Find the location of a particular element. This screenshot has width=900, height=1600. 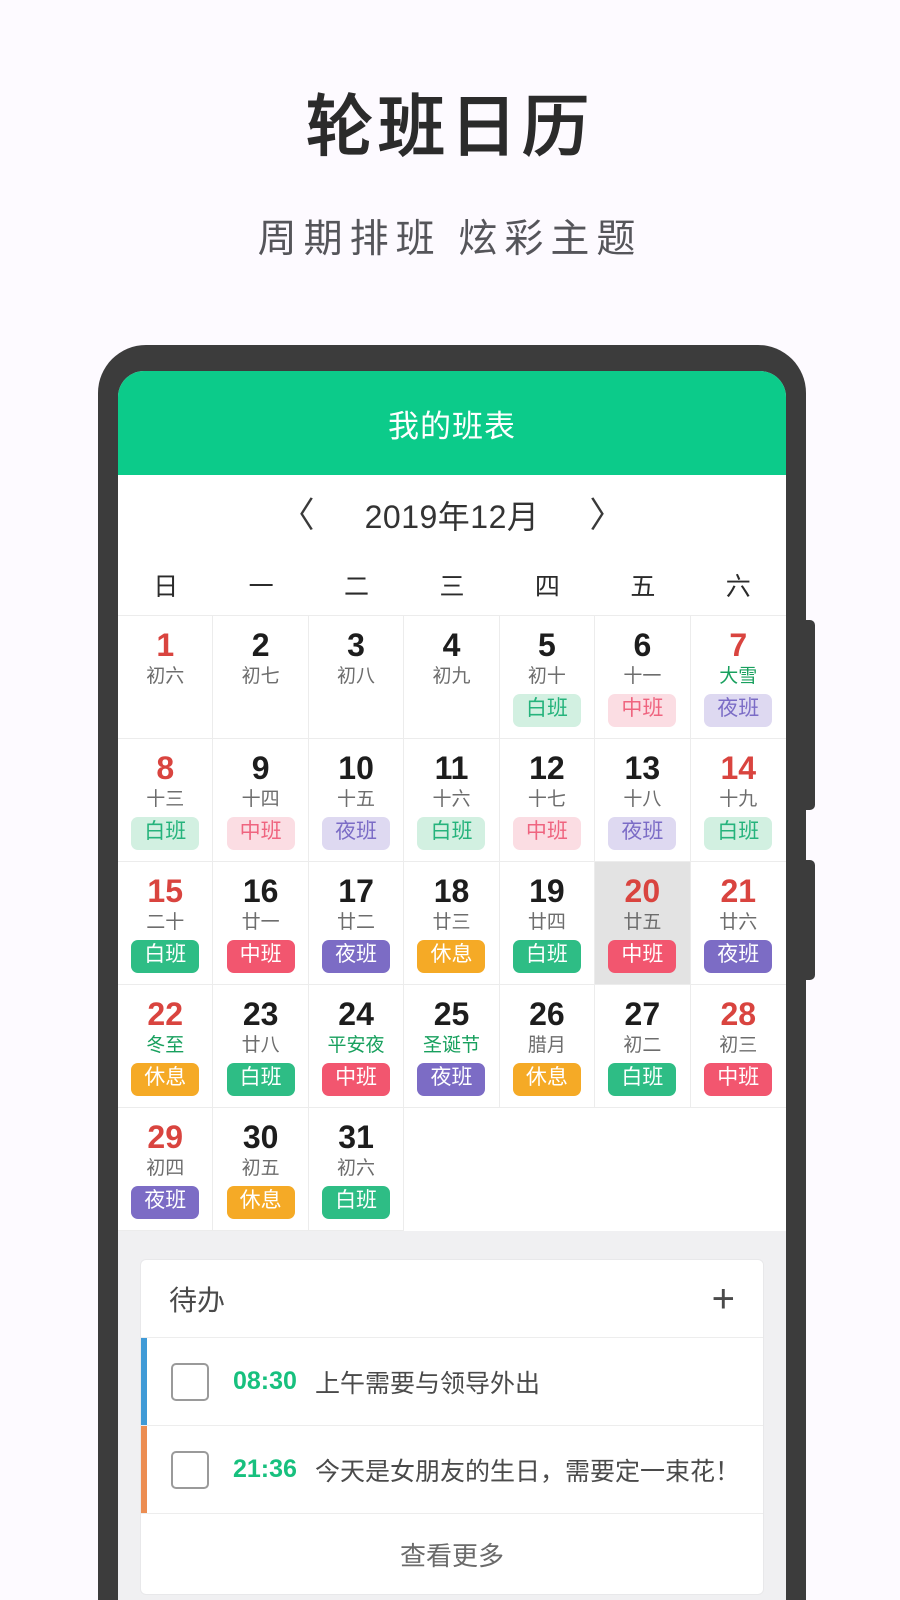

day-number: 1 is located at coordinates (165, 645).